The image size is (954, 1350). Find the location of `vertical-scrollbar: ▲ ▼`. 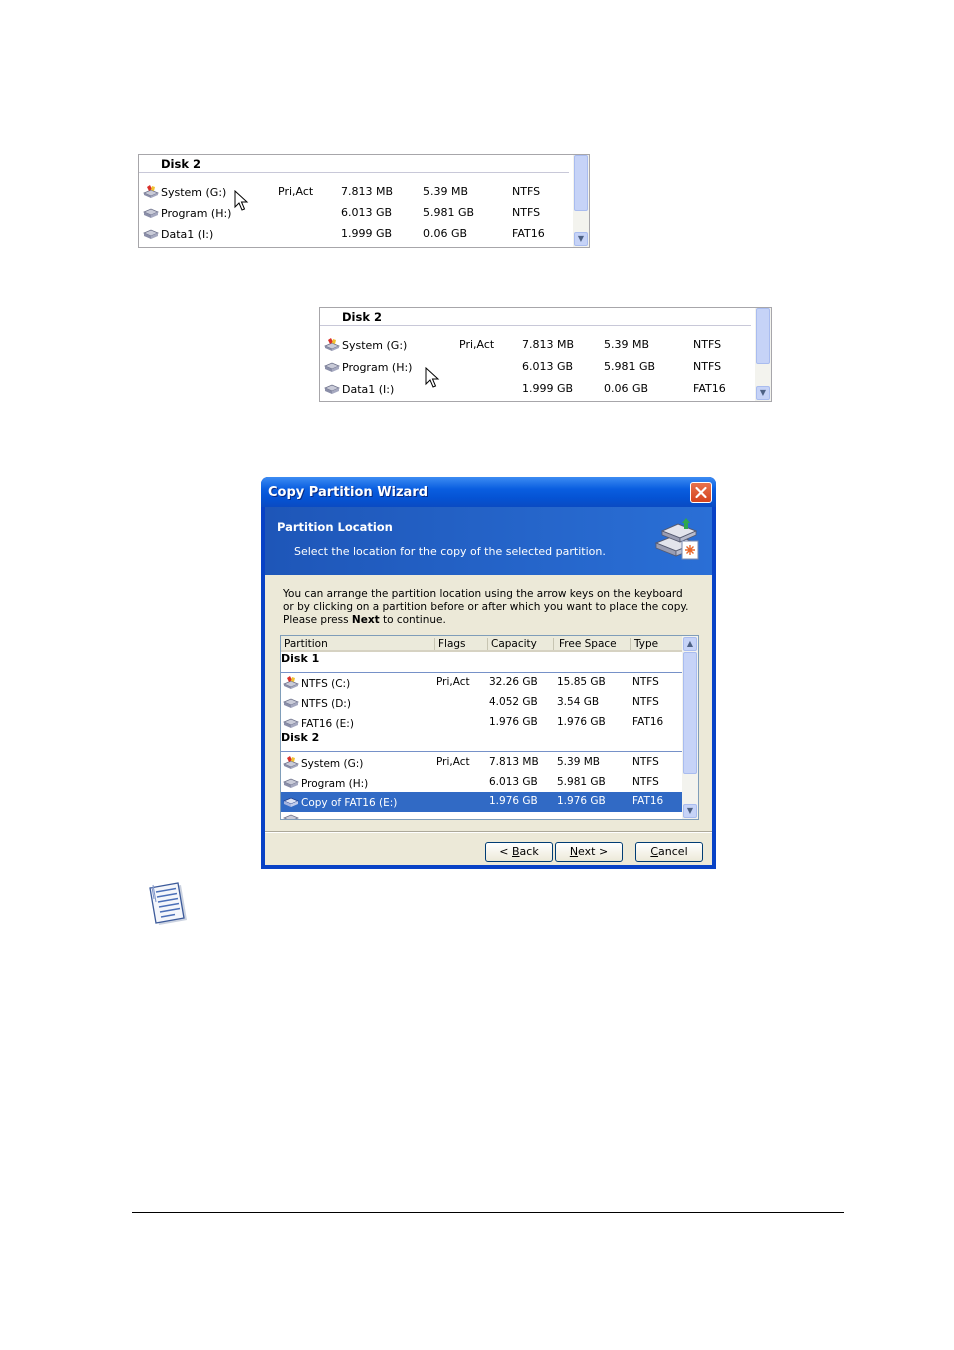

vertical-scrollbar: ▲ ▼ is located at coordinates (690, 727).